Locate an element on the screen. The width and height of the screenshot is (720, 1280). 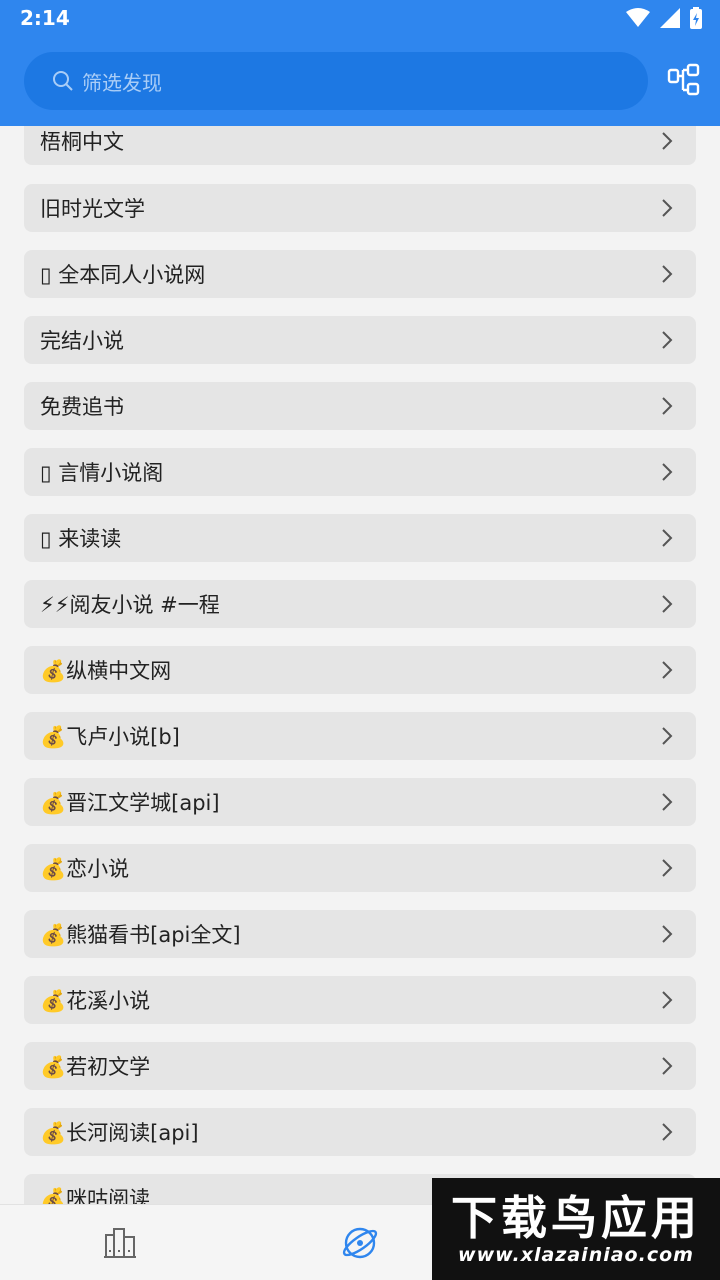
list-item: 免费追书 is located at coordinates (360, 406).